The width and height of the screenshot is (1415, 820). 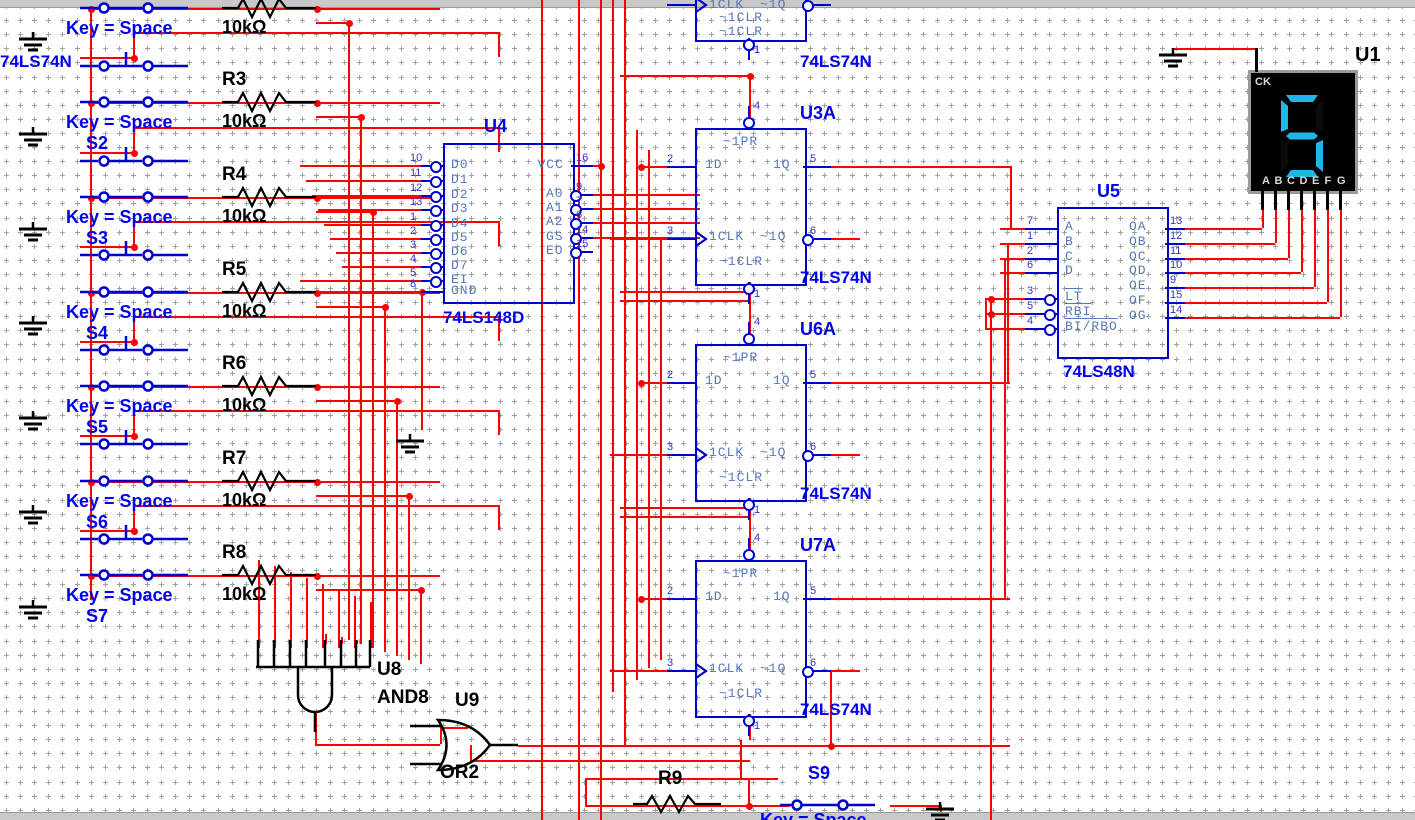 What do you see at coordinates (1176, 265) in the screenshot?
I see `u5-pin-number: 10` at bounding box center [1176, 265].